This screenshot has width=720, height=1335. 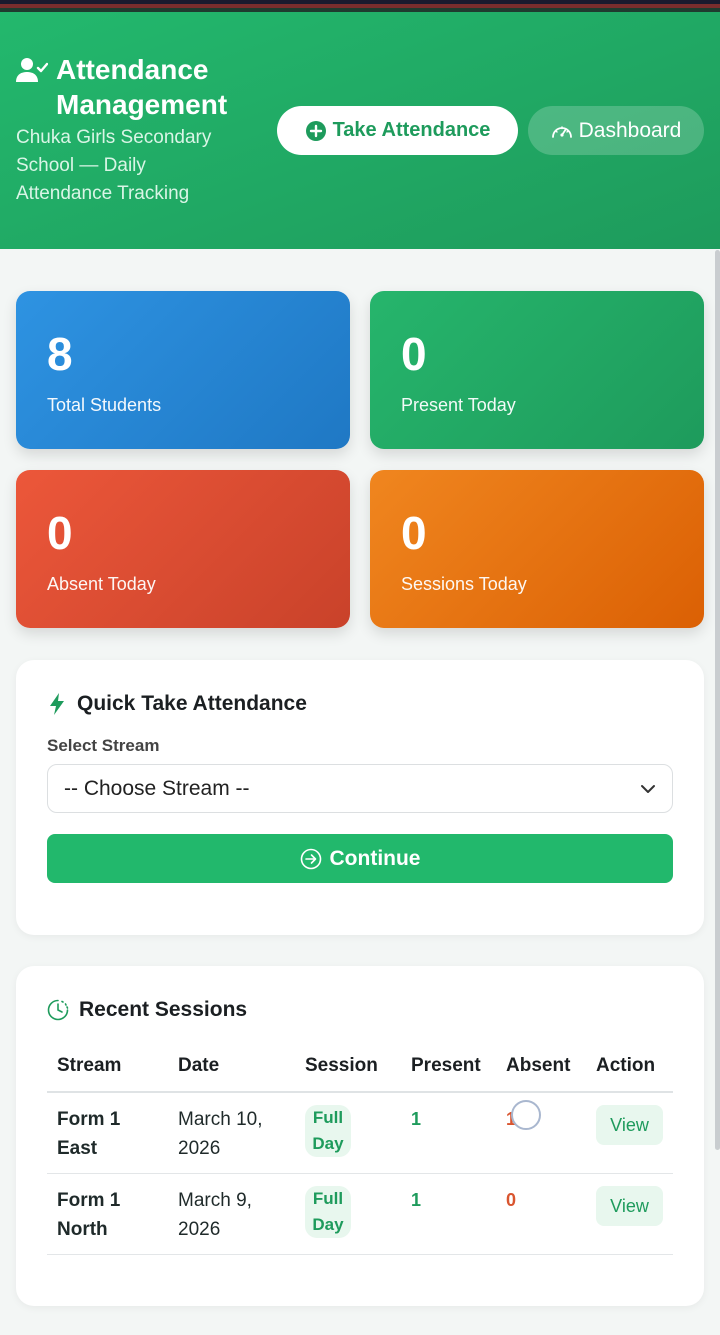 What do you see at coordinates (107, 1214) in the screenshot?
I see `cell-stream: Form 1 North` at bounding box center [107, 1214].